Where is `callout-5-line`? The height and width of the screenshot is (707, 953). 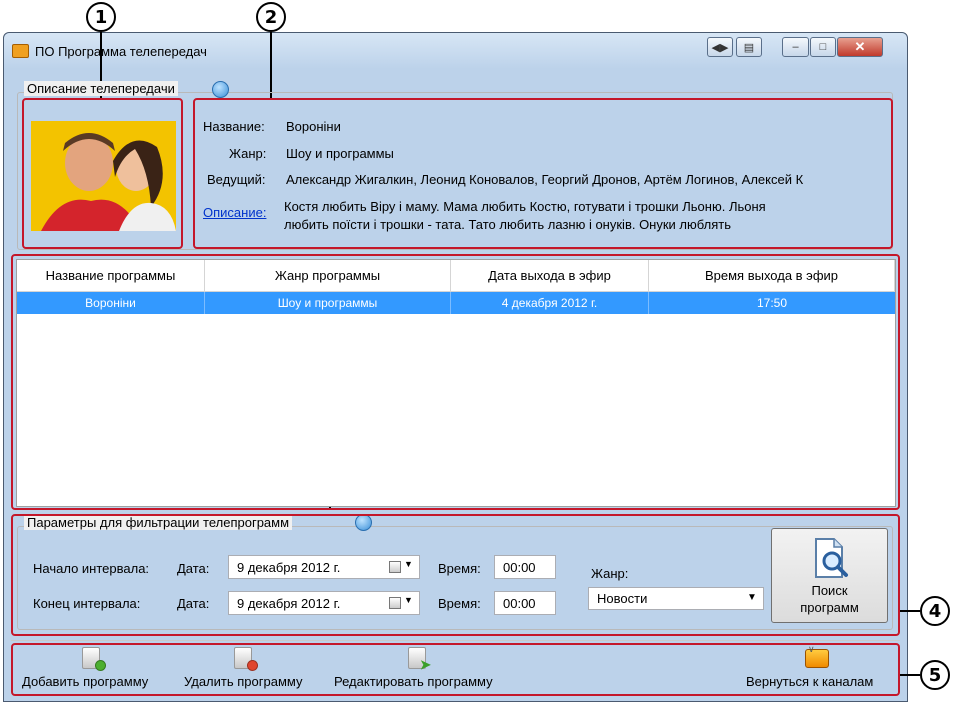 callout-5-line is located at coordinates (910, 675).